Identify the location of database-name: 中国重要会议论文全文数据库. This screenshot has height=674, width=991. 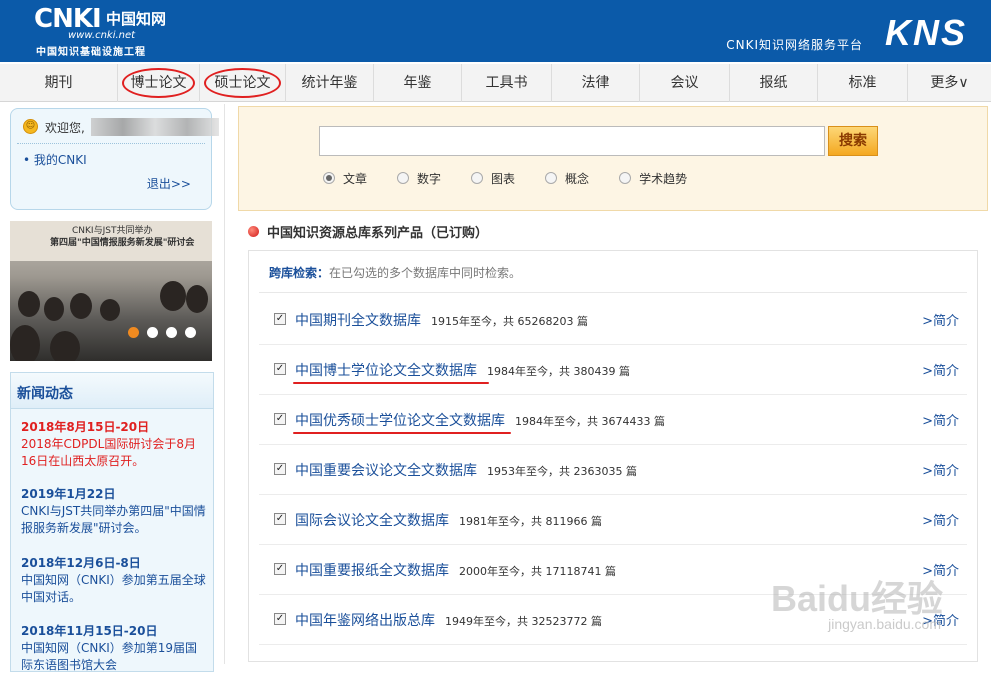
(386, 470).